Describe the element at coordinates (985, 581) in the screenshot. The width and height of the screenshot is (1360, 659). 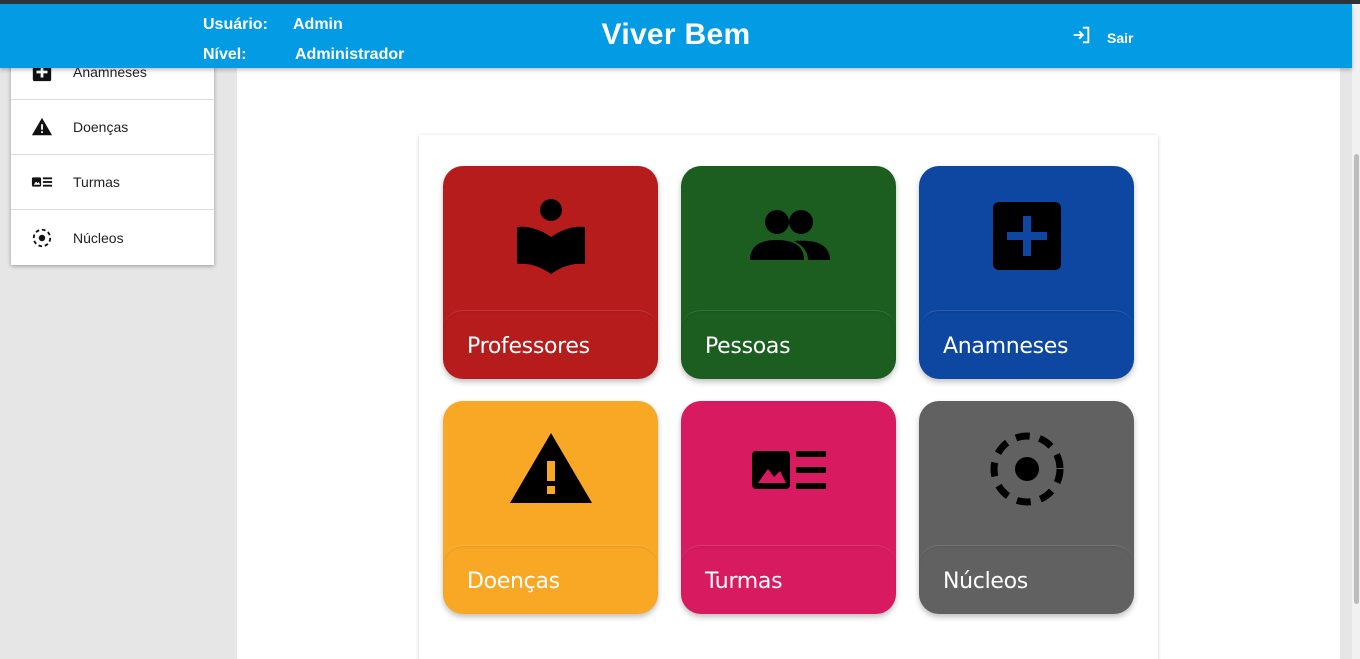
I see `tile-label: Núcleos` at that location.